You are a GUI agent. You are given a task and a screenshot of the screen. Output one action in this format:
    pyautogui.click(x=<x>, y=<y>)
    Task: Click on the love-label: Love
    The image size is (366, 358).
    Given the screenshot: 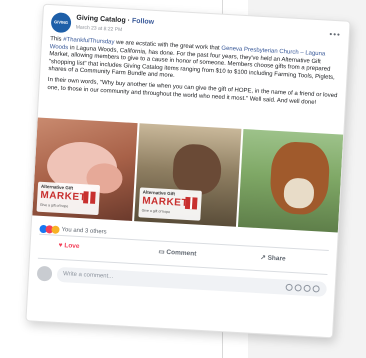 What is the action you would take?
    pyautogui.click(x=72, y=246)
    